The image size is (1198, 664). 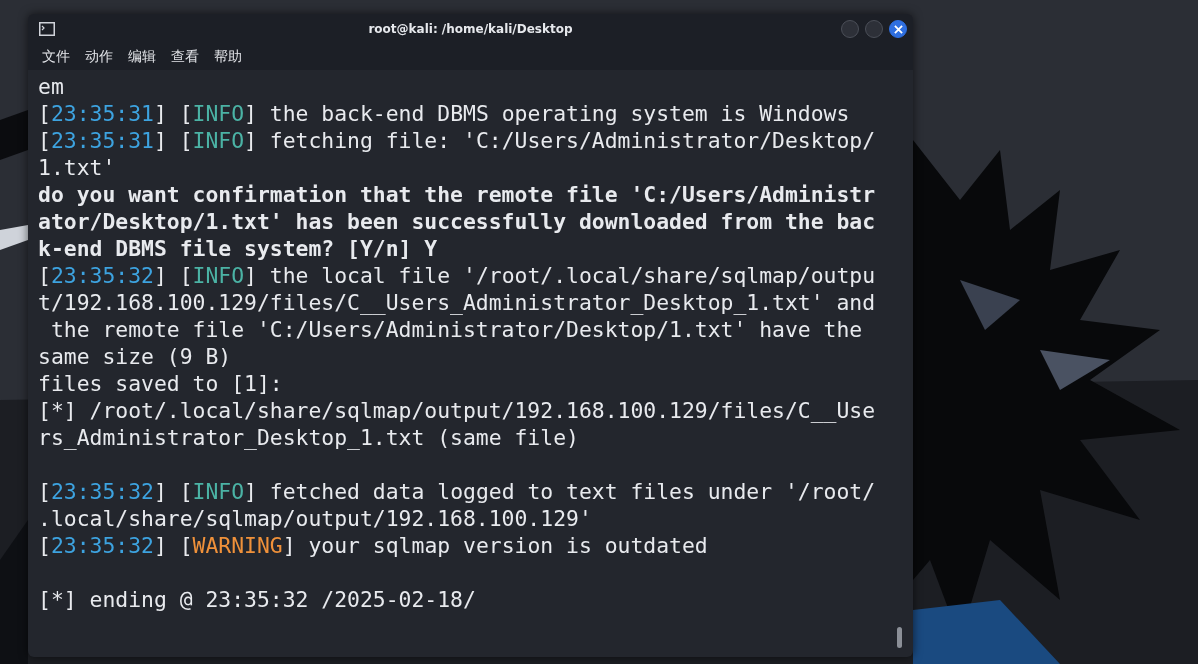 I want to click on menu-item: 动作, so click(x=99, y=57).